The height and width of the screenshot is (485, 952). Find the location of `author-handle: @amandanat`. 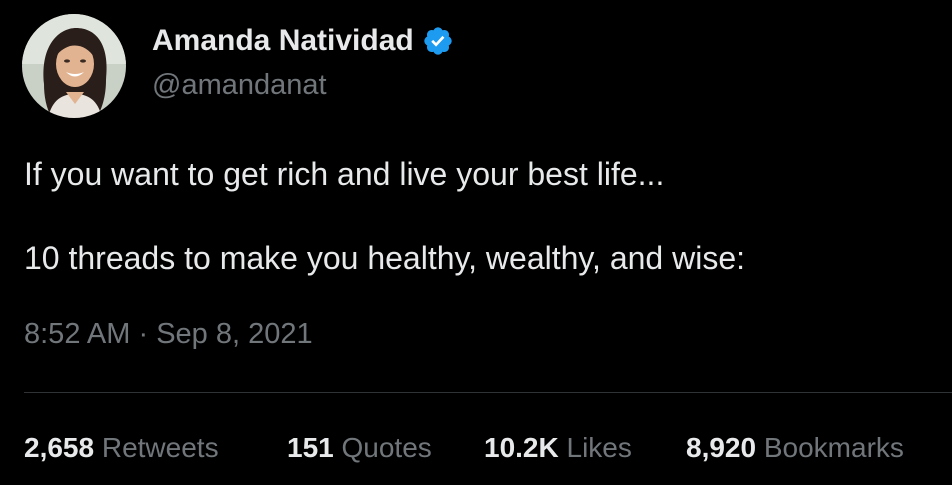

author-handle: @amandanat is located at coordinates (239, 85).